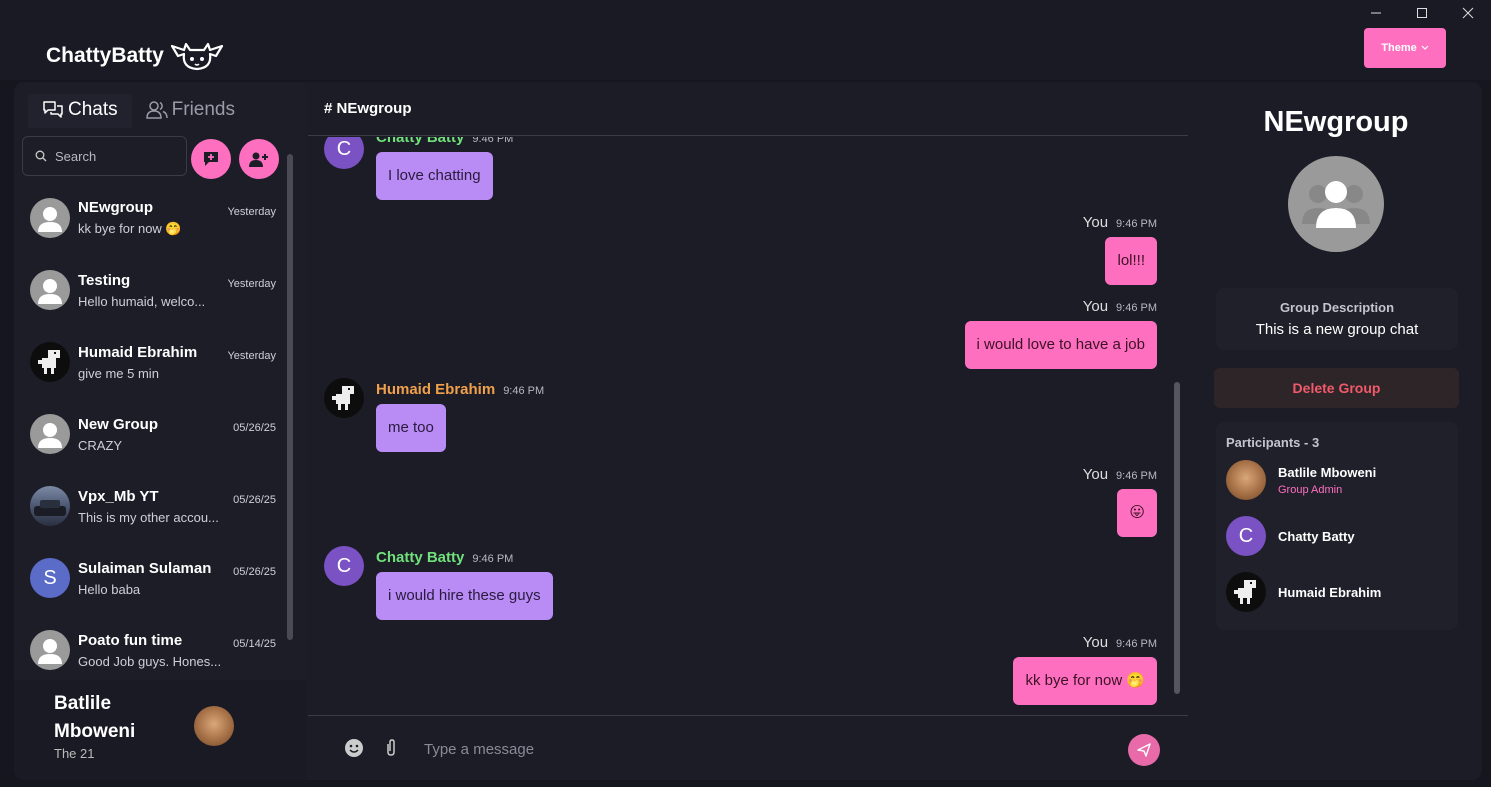  Describe the element at coordinates (1336, 388) in the screenshot. I see `delete-group-button: Delete Group` at that location.